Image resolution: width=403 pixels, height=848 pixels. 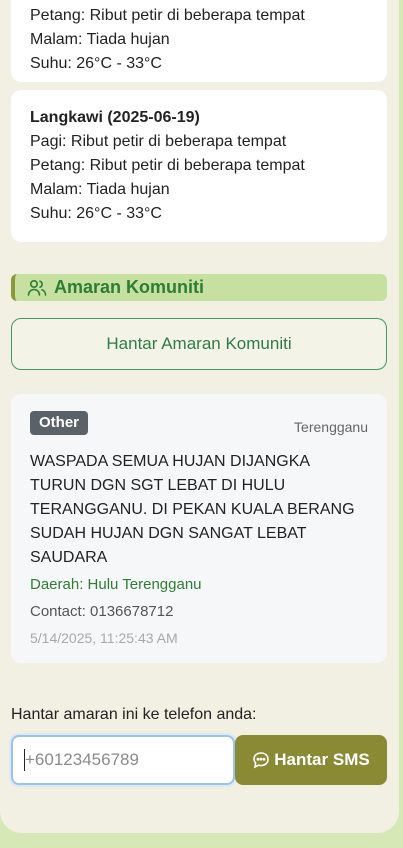 What do you see at coordinates (116, 584) in the screenshot?
I see `alert-area: Daerah: Hulu Terengganu` at bounding box center [116, 584].